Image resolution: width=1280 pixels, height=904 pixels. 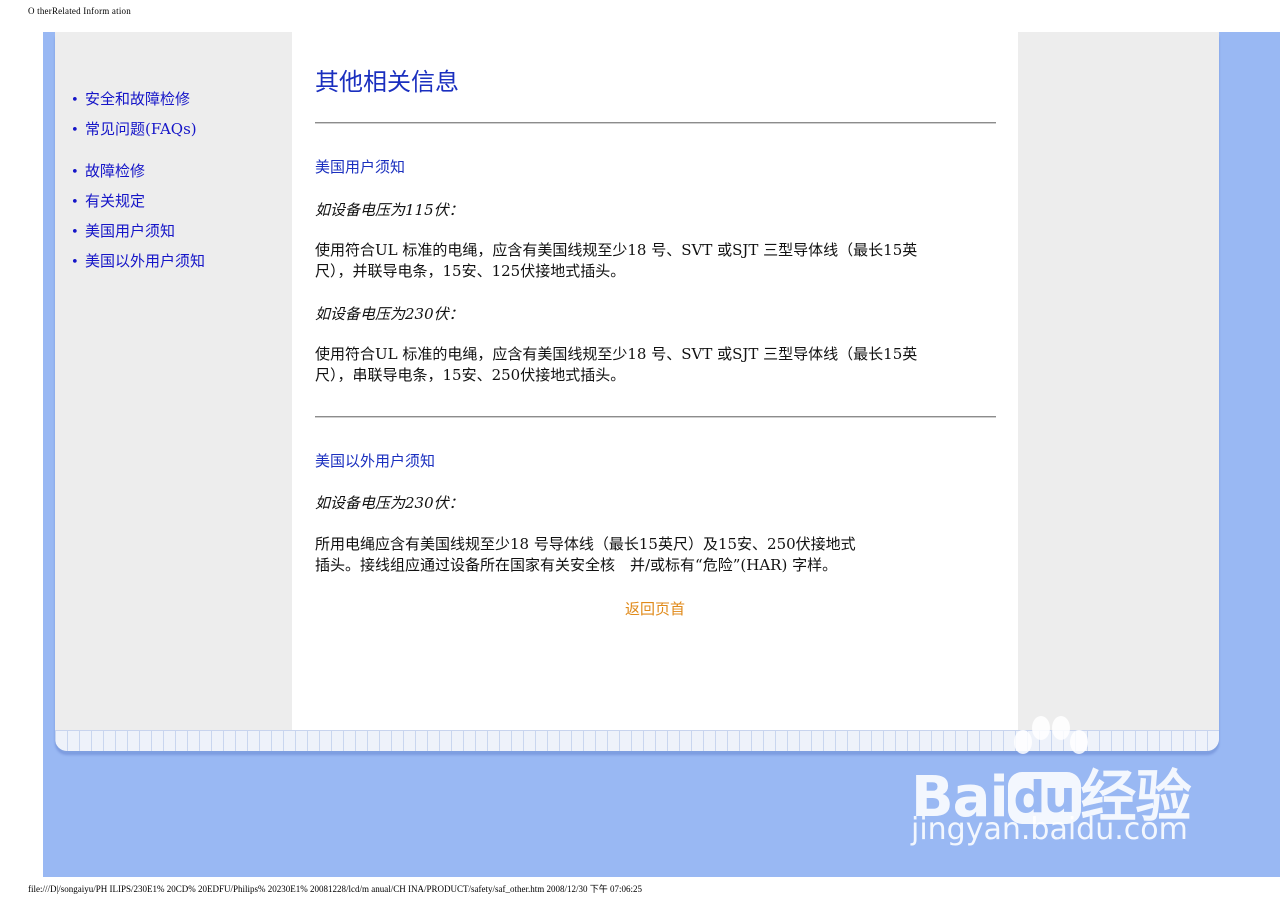 What do you see at coordinates (1118, 381) in the screenshot?
I see `right-panel` at bounding box center [1118, 381].